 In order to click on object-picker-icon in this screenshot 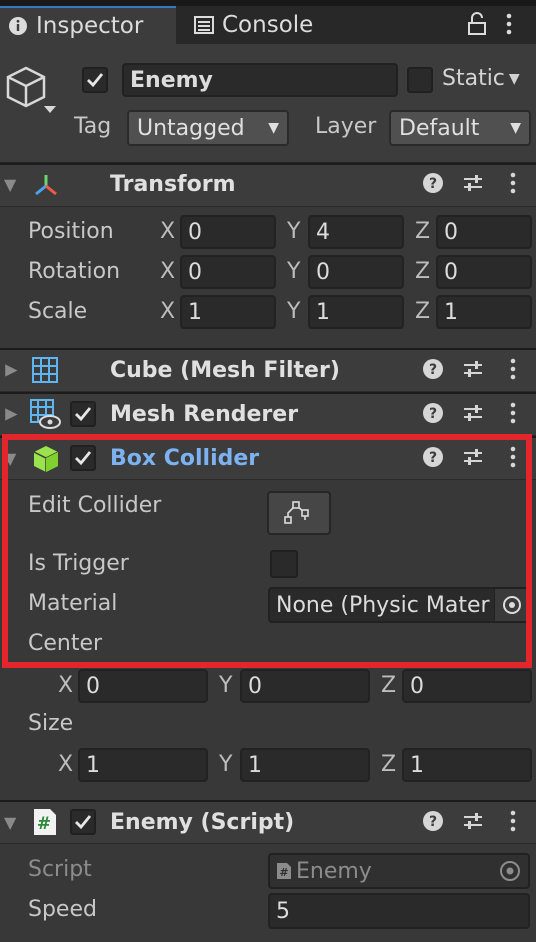, I will do `click(511, 605)`.